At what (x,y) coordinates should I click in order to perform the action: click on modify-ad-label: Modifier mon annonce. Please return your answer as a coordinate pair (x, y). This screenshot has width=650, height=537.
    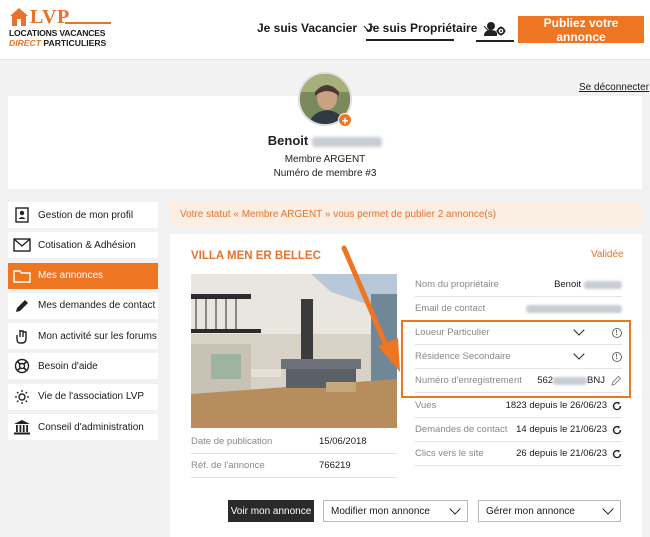
    Looking at the image, I should click on (380, 511).